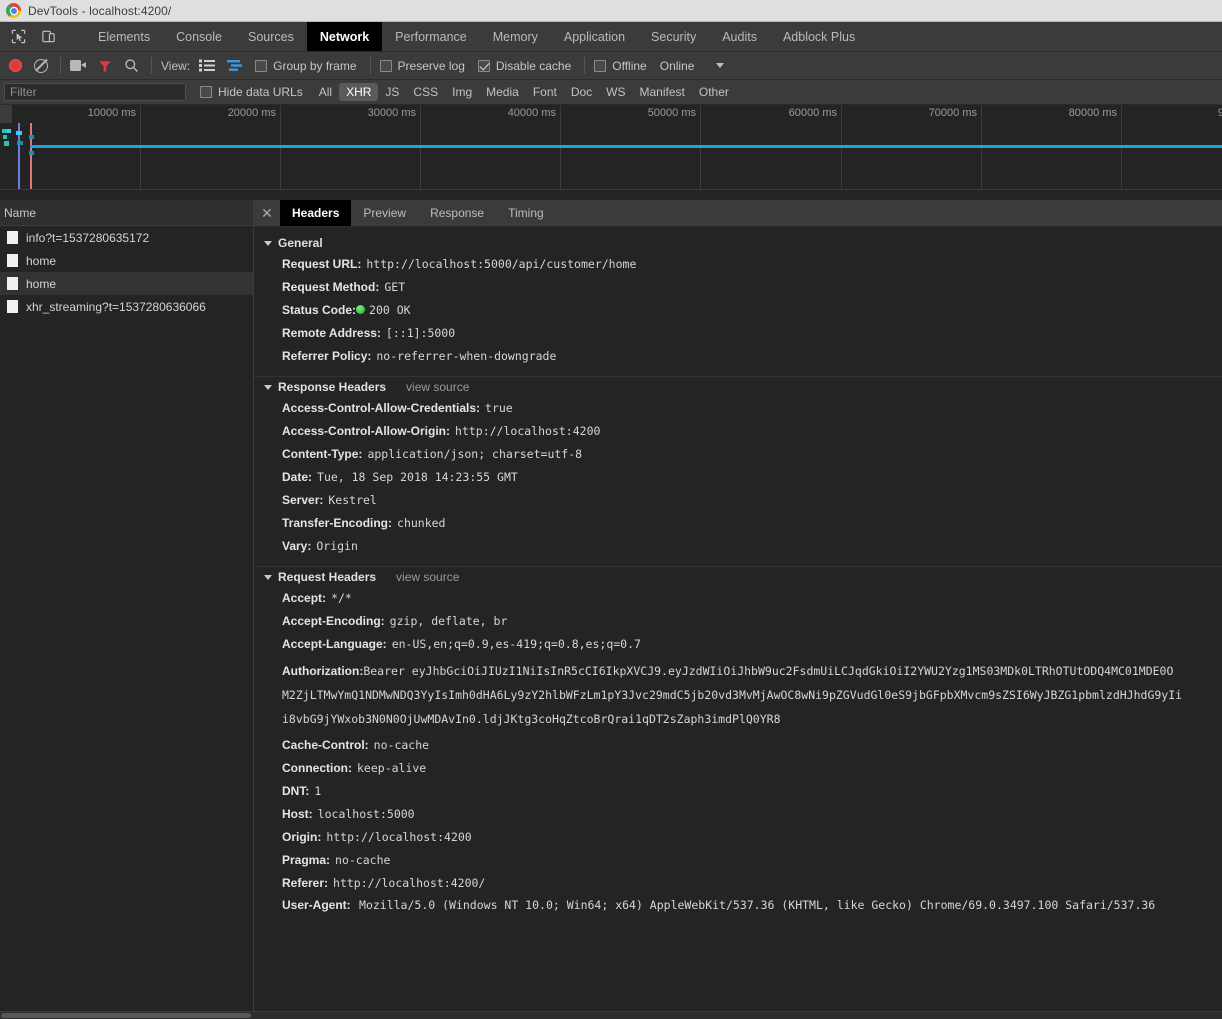  I want to click on toolbar-divider, so click(370, 65).